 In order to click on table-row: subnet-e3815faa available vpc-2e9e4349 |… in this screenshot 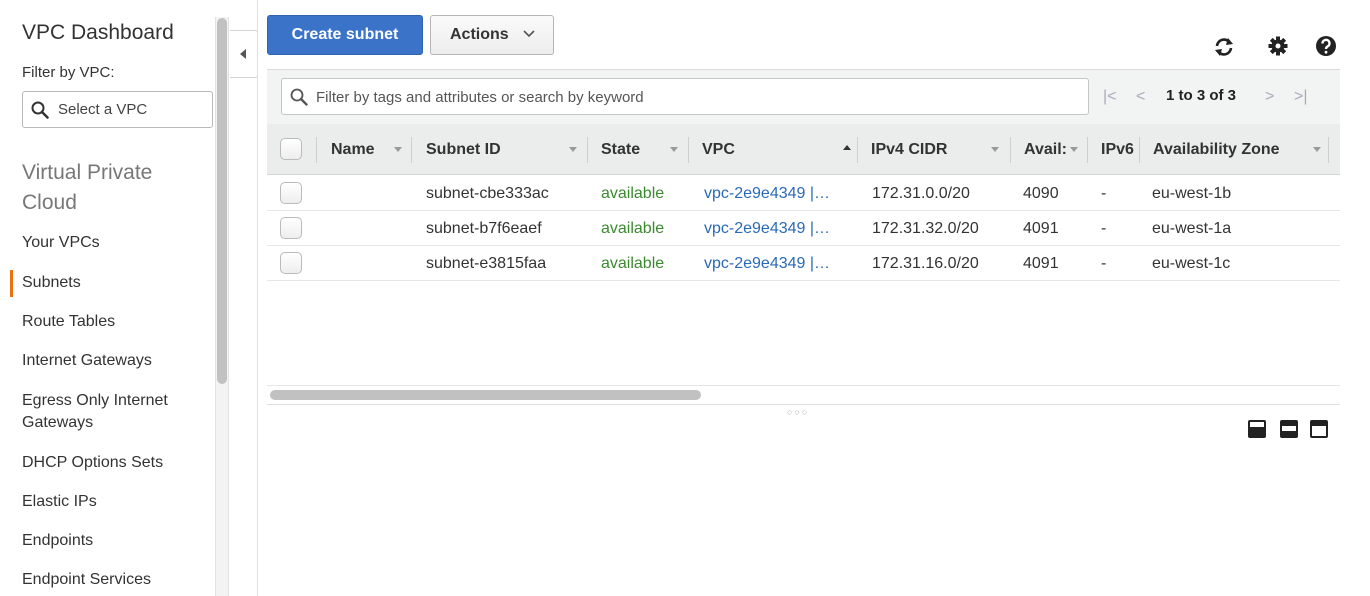, I will do `click(803, 263)`.